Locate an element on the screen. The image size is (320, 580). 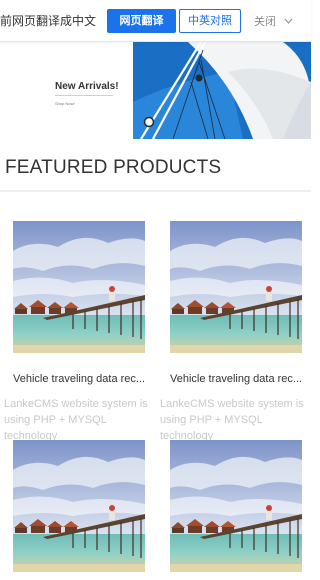
translate-bar: 前网页翻译成中文 网页翻译 中英对照 关闭 is located at coordinates (155, 21).